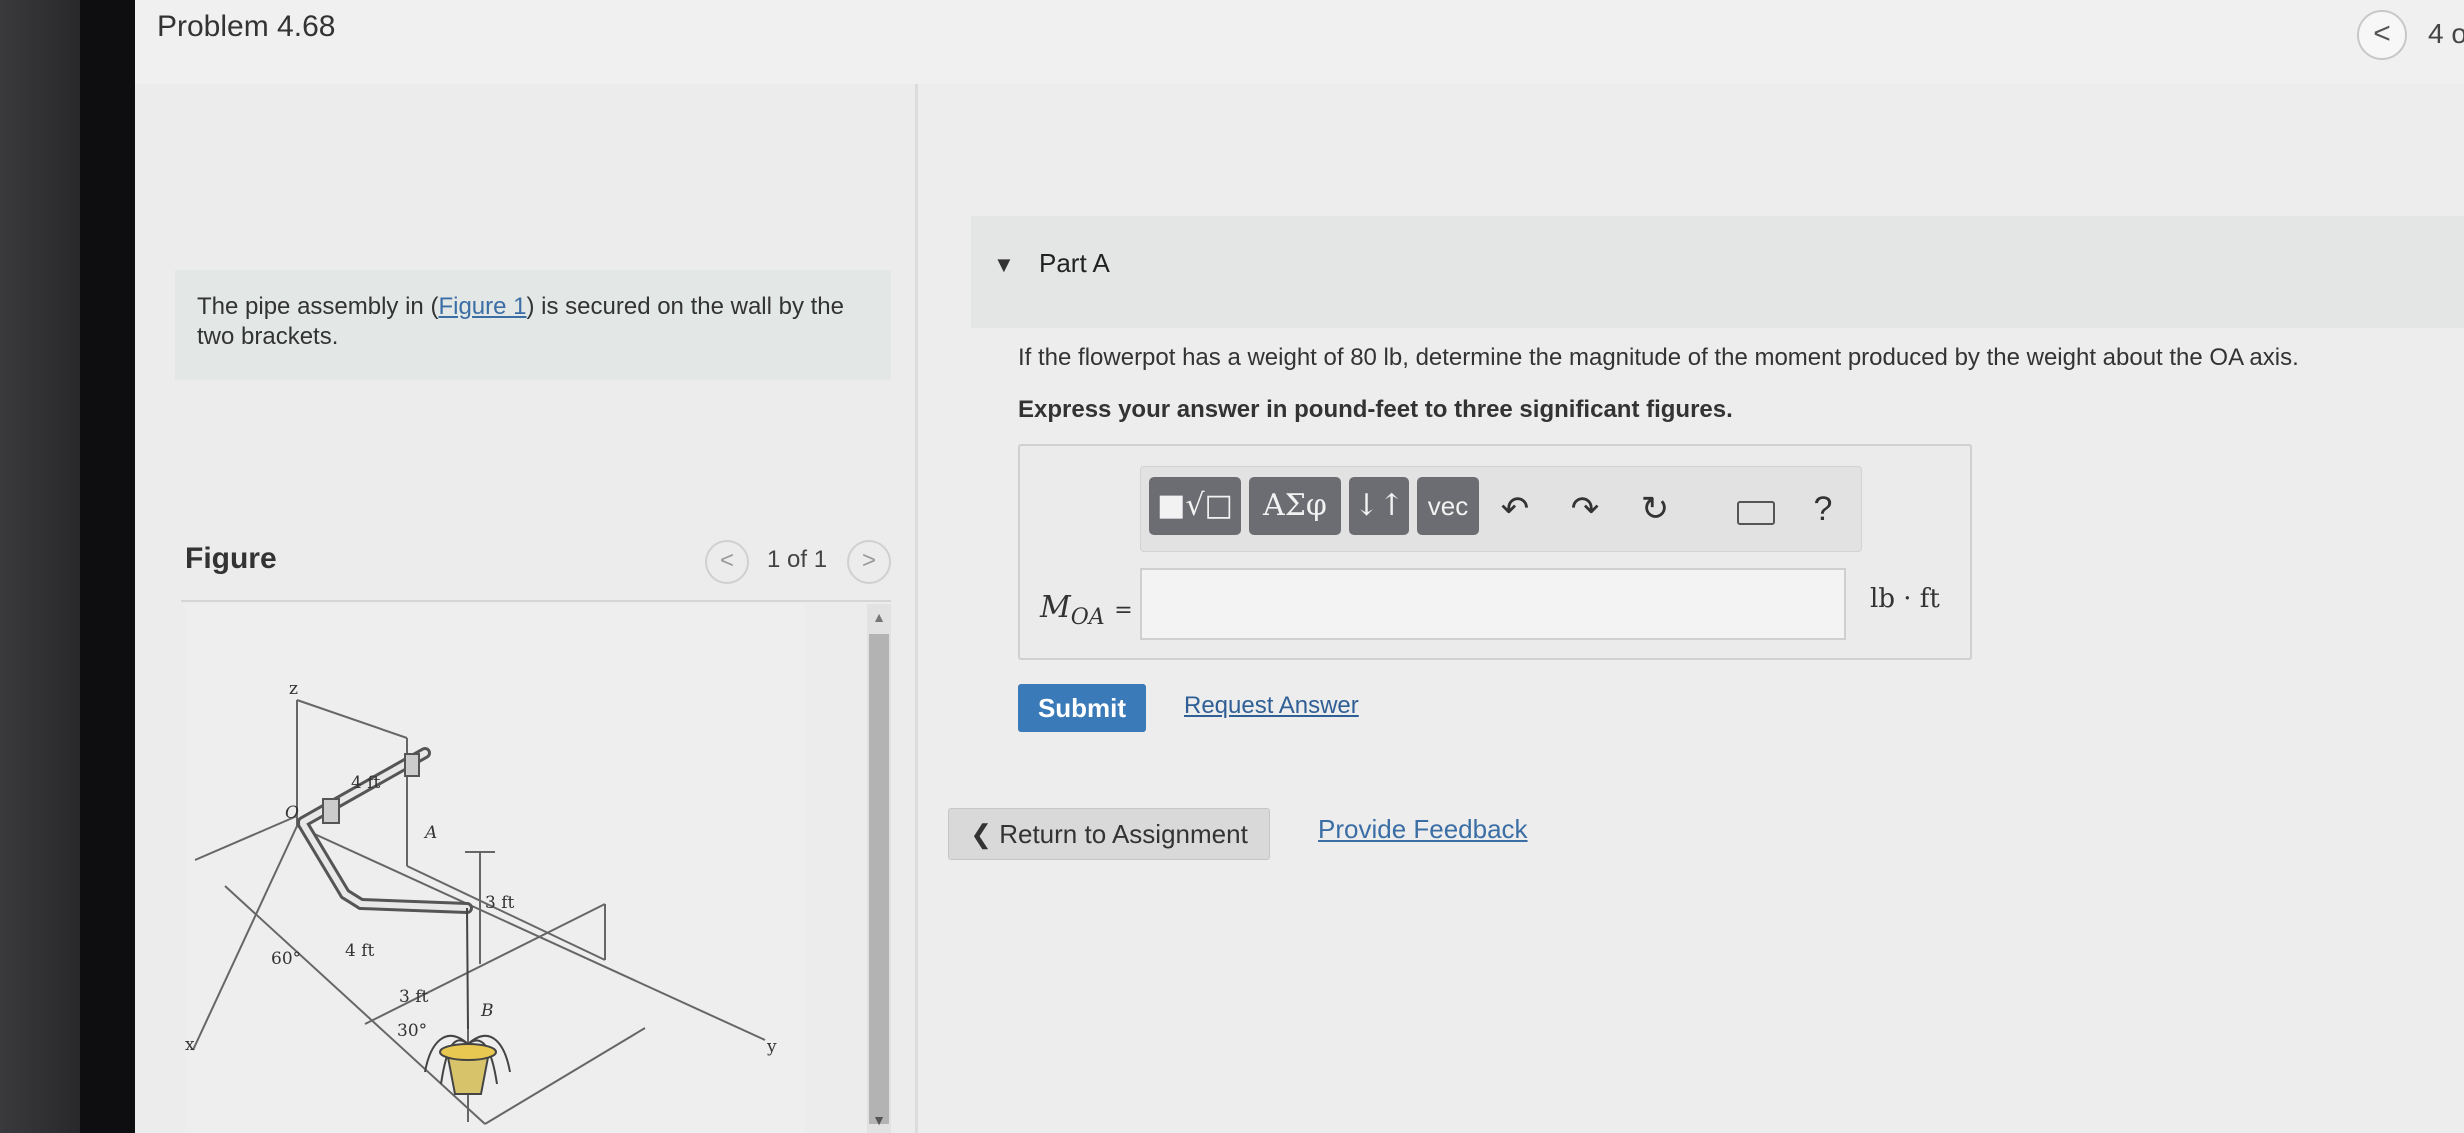 The height and width of the screenshot is (1133, 2464). I want to click on problem-counter: 4 o, so click(2446, 33).